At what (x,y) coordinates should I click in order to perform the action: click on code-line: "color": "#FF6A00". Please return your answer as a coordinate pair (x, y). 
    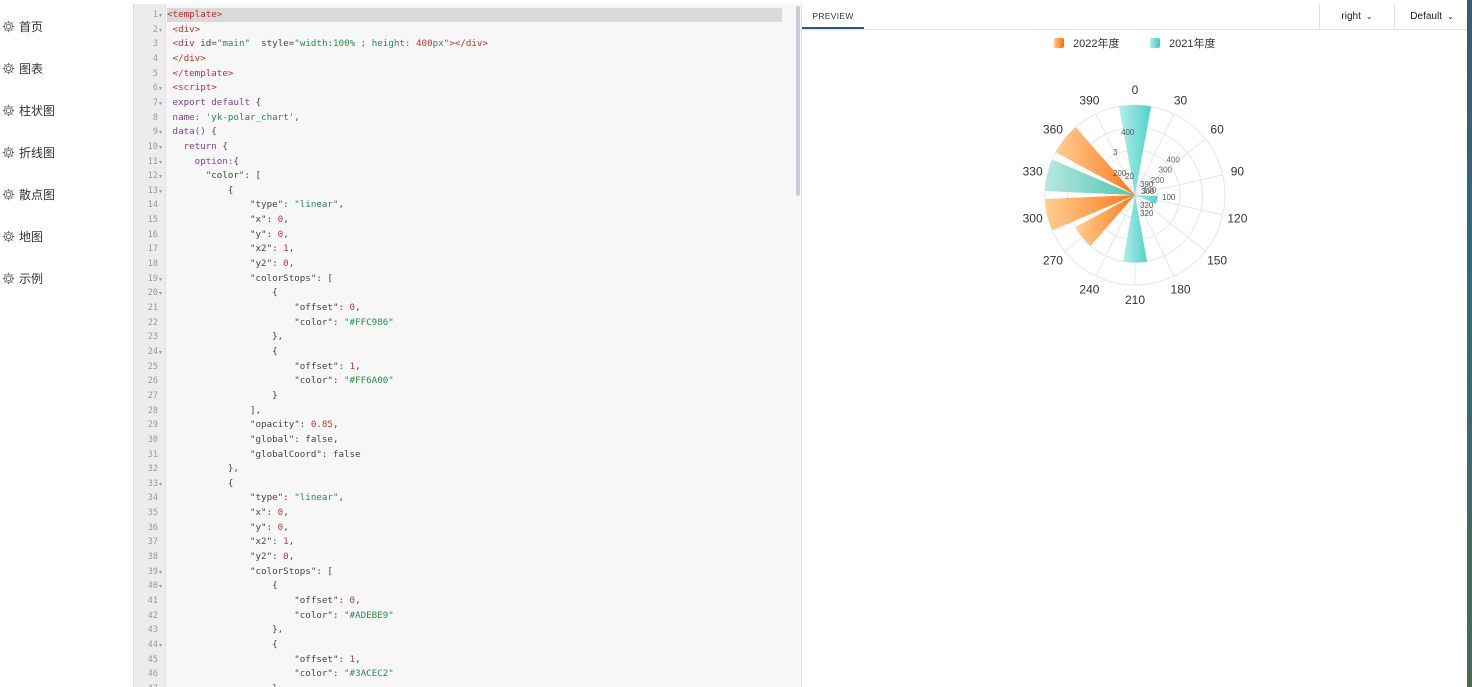
    Looking at the image, I should click on (484, 381).